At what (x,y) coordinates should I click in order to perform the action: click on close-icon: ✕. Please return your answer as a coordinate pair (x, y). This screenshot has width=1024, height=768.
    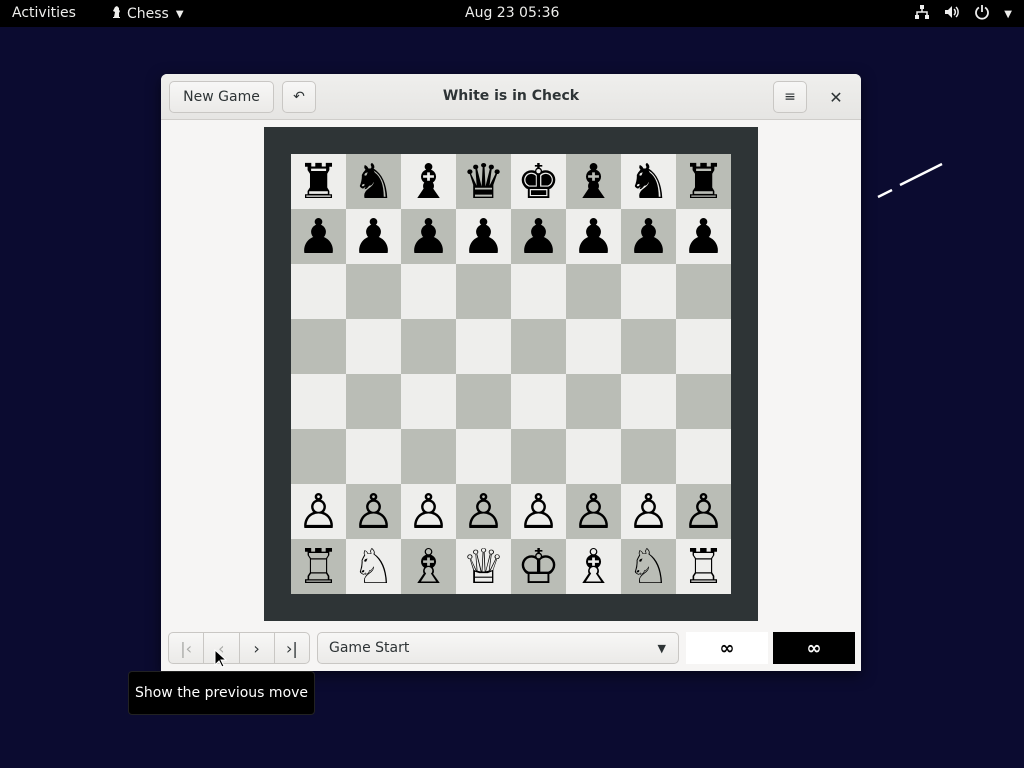
    Looking at the image, I should click on (836, 97).